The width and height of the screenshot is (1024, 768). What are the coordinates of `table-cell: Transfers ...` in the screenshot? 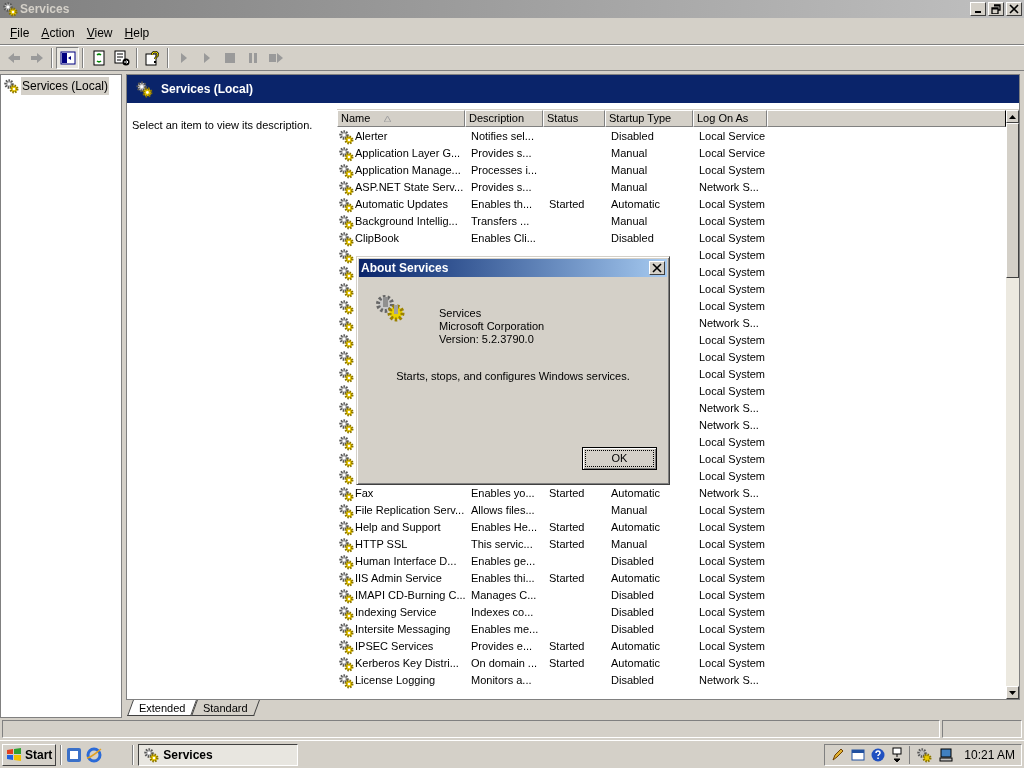 It's located at (500, 221).